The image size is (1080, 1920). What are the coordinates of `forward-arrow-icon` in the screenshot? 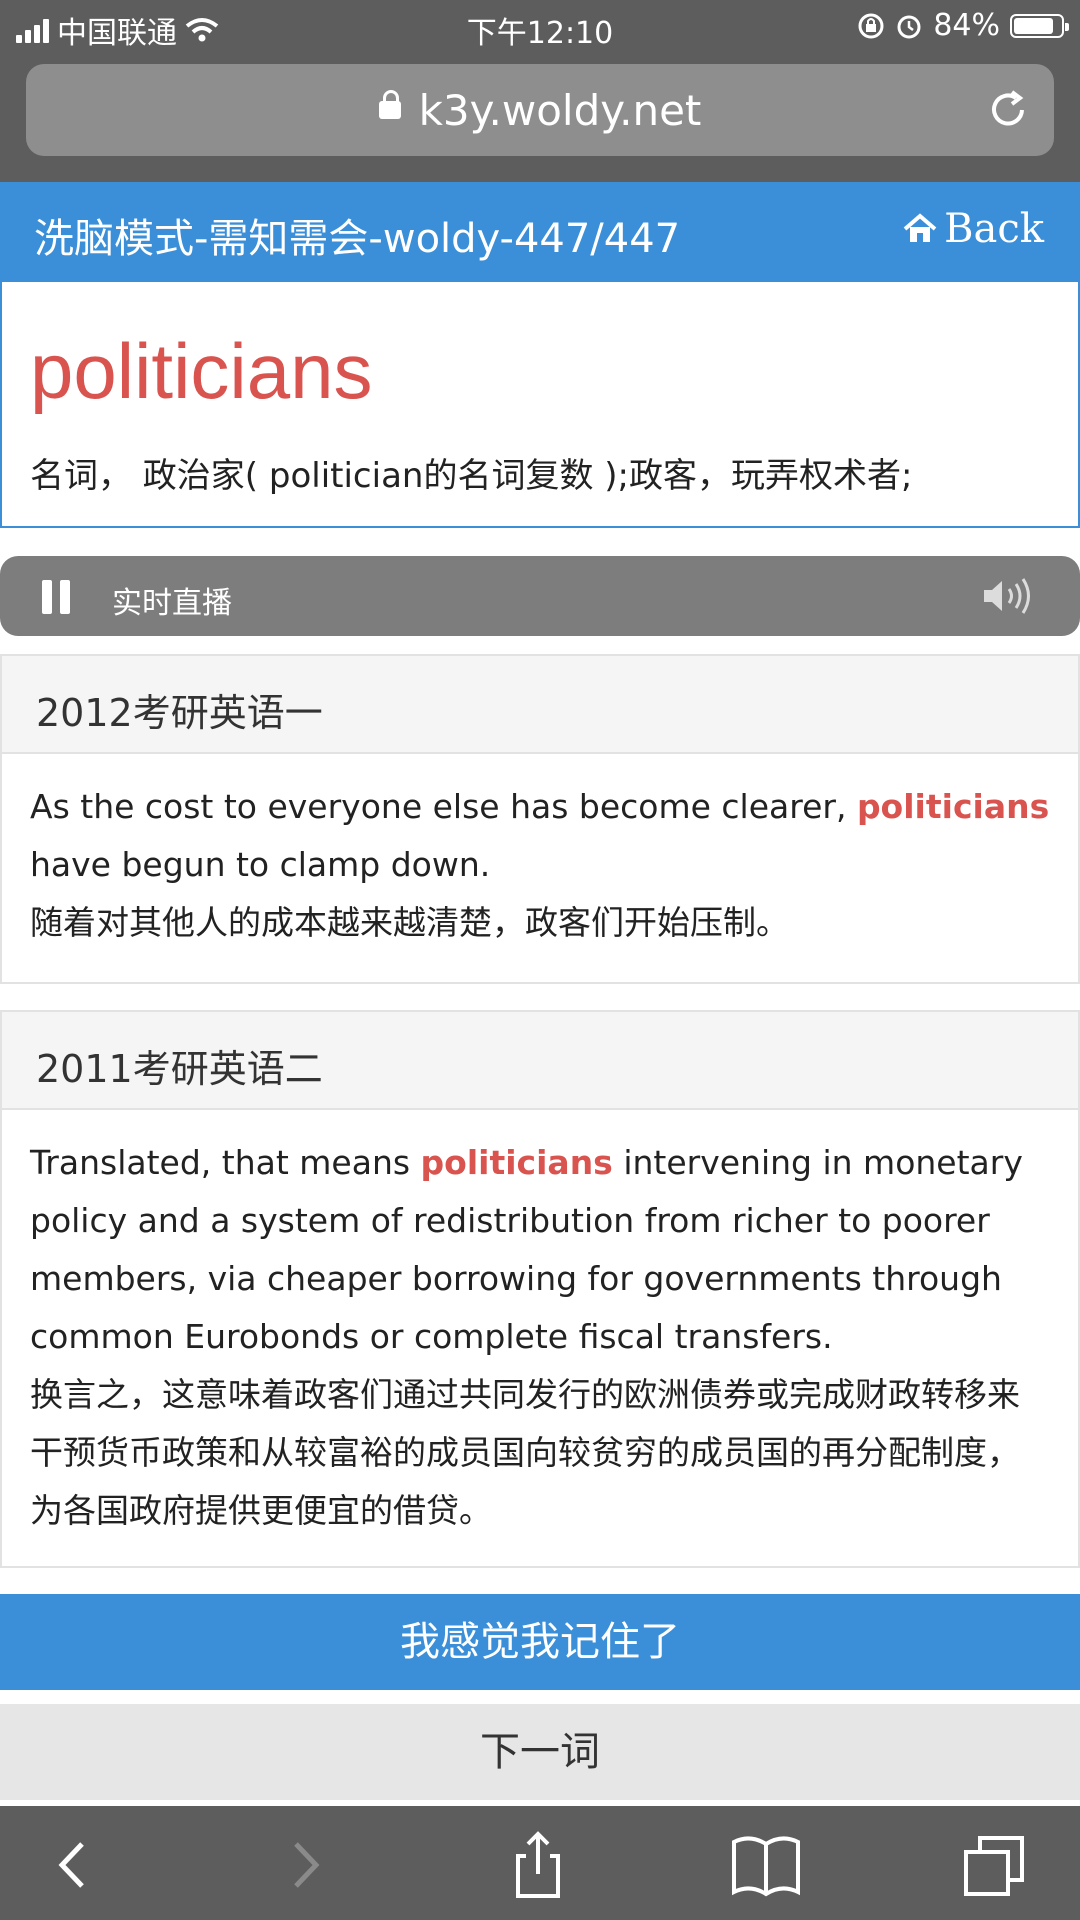 It's located at (304, 1865).